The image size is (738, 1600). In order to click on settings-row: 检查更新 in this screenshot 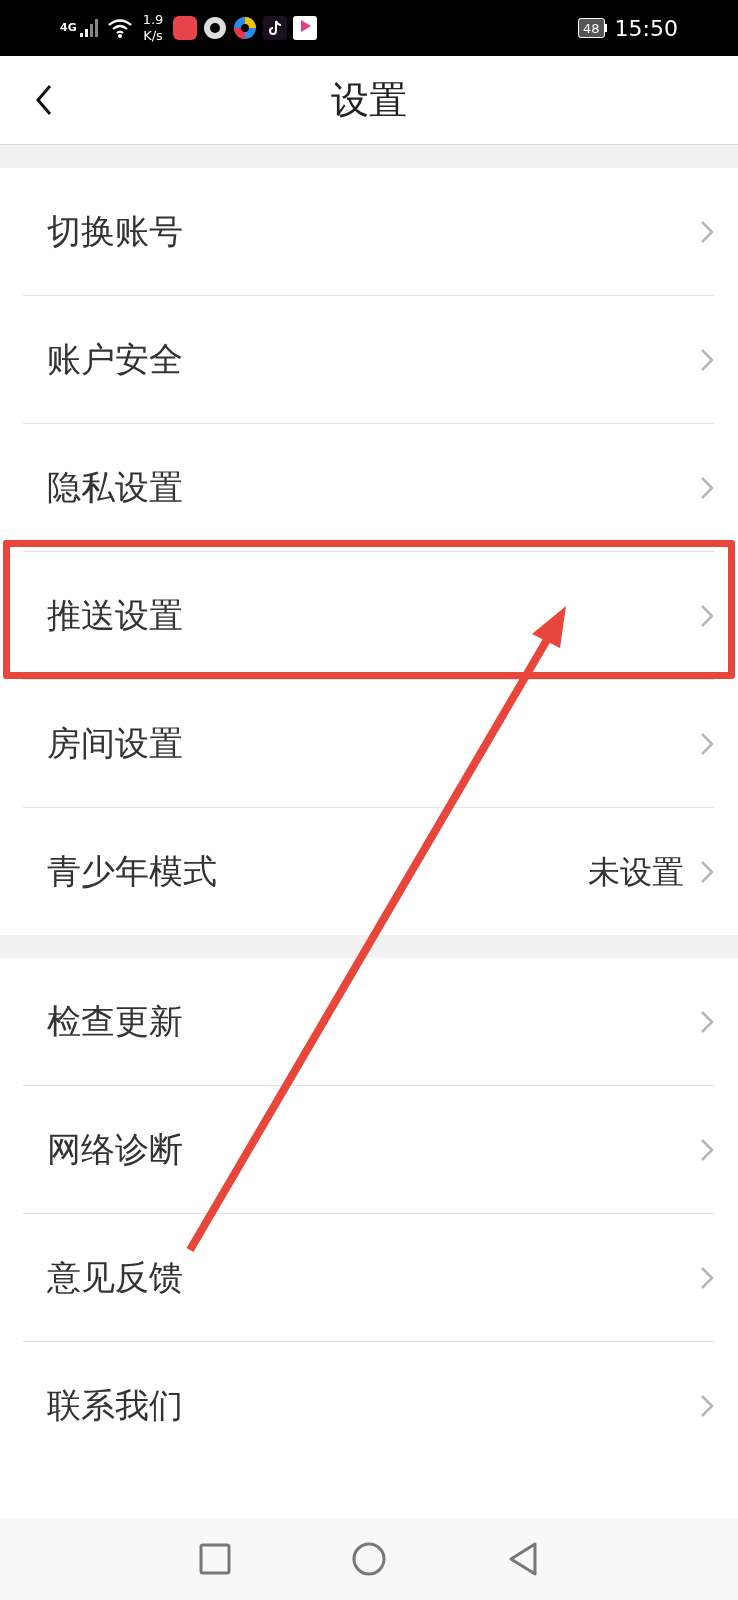, I will do `click(369, 1021)`.